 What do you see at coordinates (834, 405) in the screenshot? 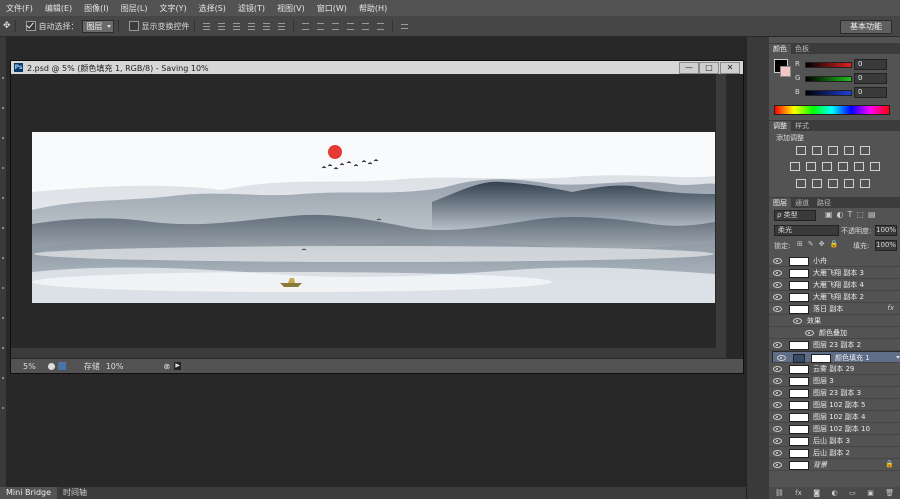
I see `layer-row: 图层 102 副本 5` at bounding box center [834, 405].